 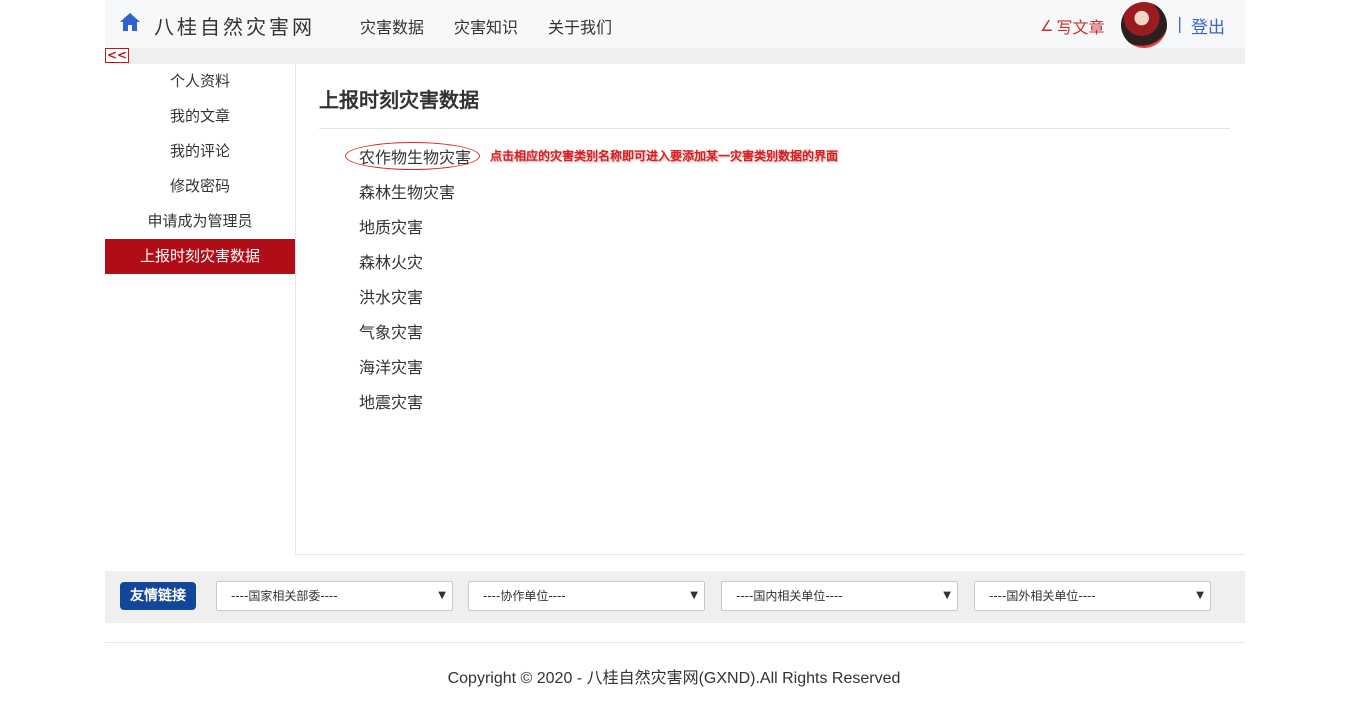 What do you see at coordinates (675, 642) in the screenshot?
I see `footer-divider` at bounding box center [675, 642].